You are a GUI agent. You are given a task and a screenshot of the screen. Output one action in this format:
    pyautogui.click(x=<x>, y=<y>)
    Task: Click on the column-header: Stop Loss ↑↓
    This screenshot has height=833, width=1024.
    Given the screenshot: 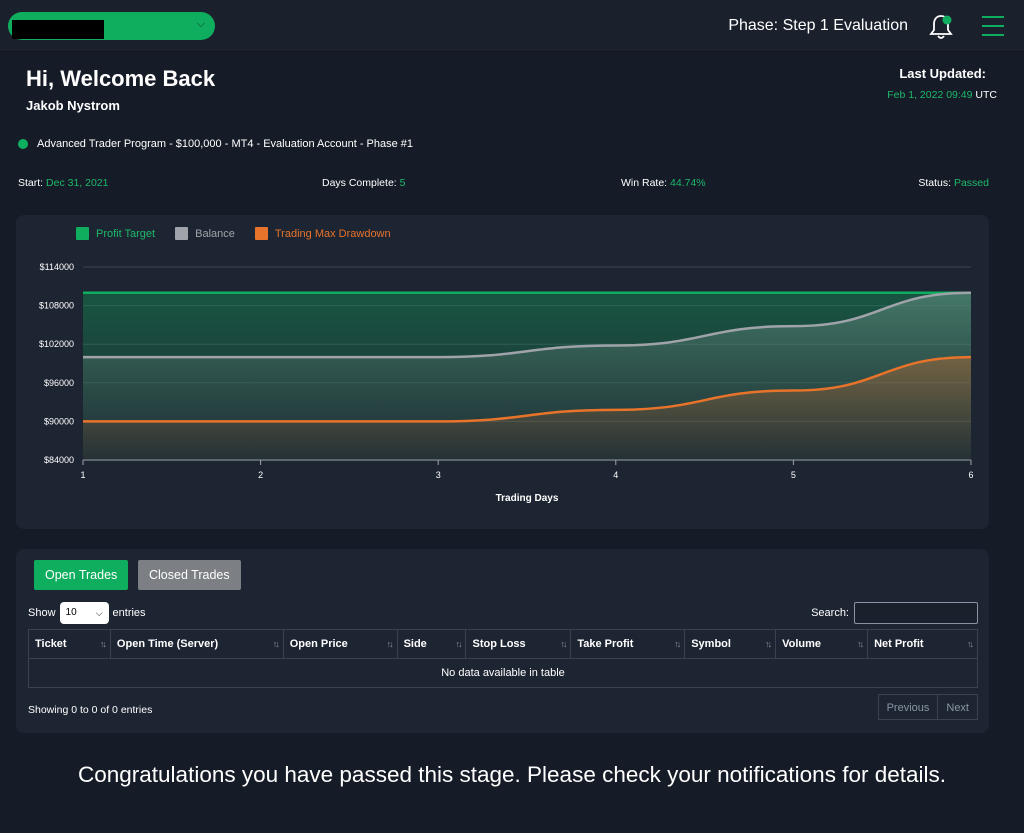 What is the action you would take?
    pyautogui.click(x=518, y=644)
    